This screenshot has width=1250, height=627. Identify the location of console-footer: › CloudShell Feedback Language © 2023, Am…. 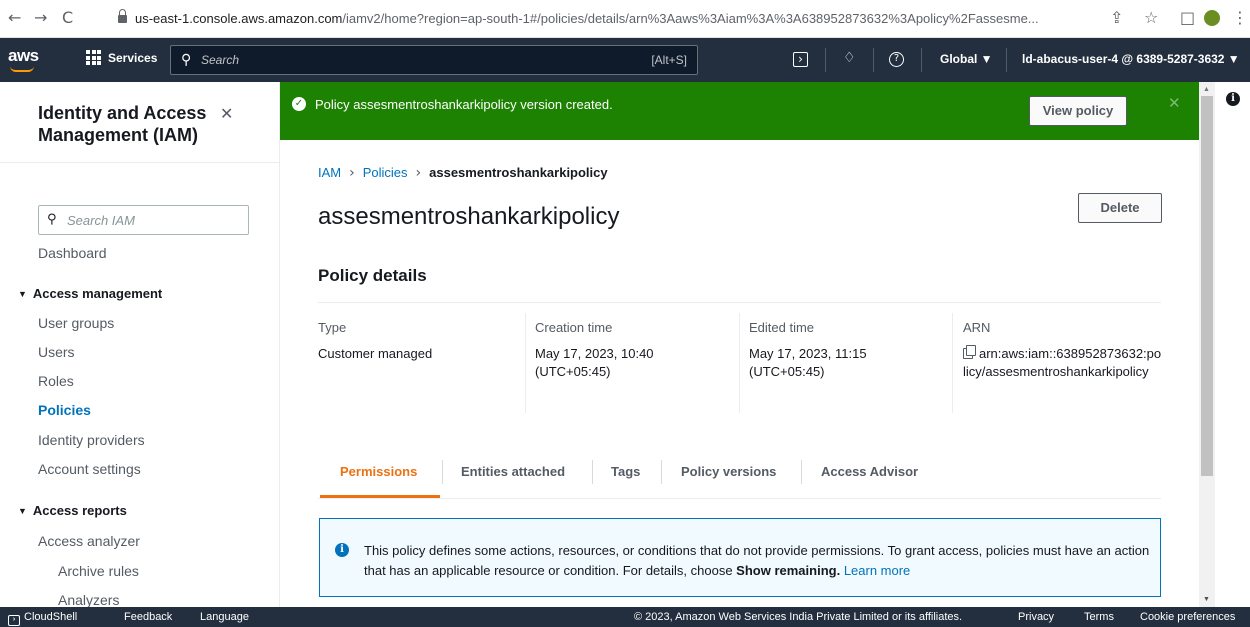
(625, 617).